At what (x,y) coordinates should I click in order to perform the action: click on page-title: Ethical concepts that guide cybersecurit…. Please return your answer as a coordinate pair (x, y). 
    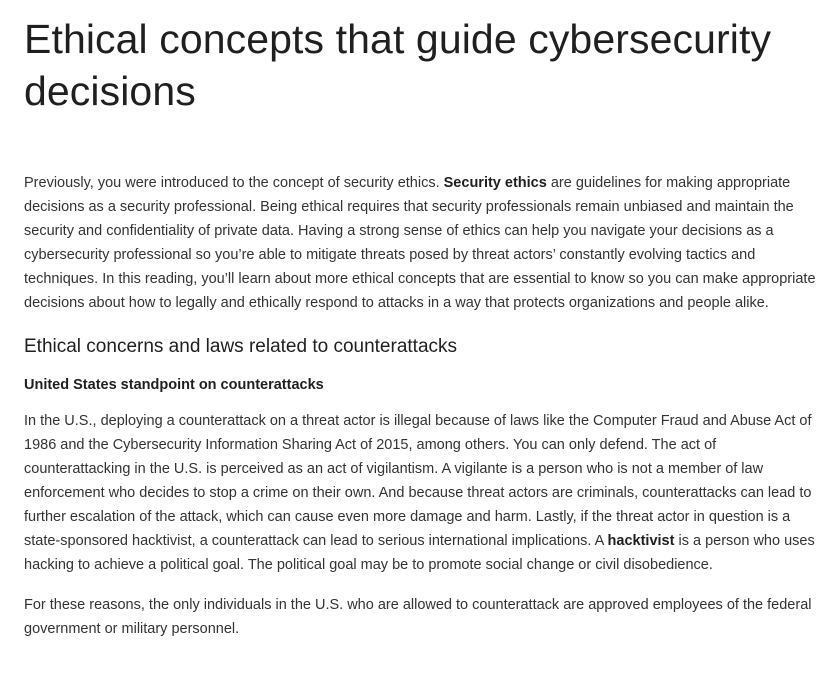
    Looking at the image, I should click on (398, 65).